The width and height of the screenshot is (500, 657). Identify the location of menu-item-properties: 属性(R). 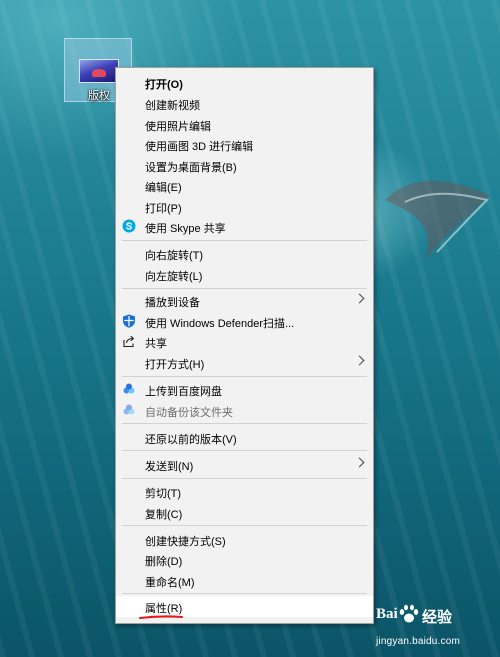
(244, 606).